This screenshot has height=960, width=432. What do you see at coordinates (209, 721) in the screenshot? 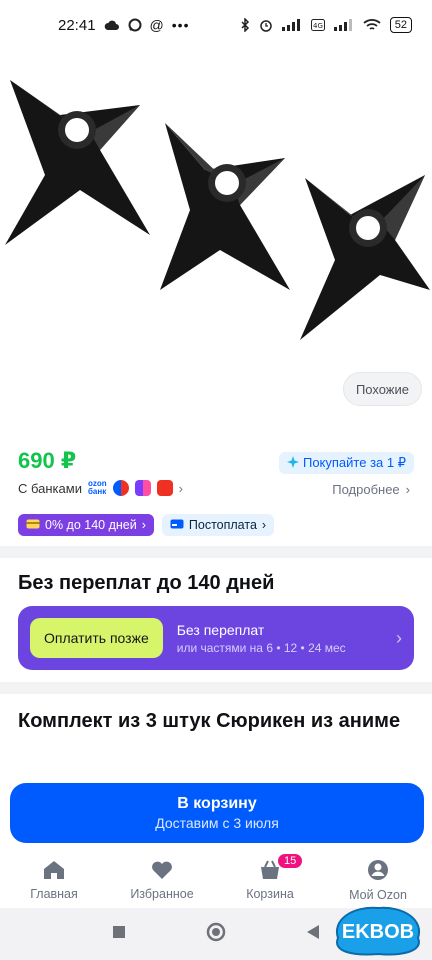
I see `product-title: Комплект из 3 штук Сюрикен из аниме` at bounding box center [209, 721].